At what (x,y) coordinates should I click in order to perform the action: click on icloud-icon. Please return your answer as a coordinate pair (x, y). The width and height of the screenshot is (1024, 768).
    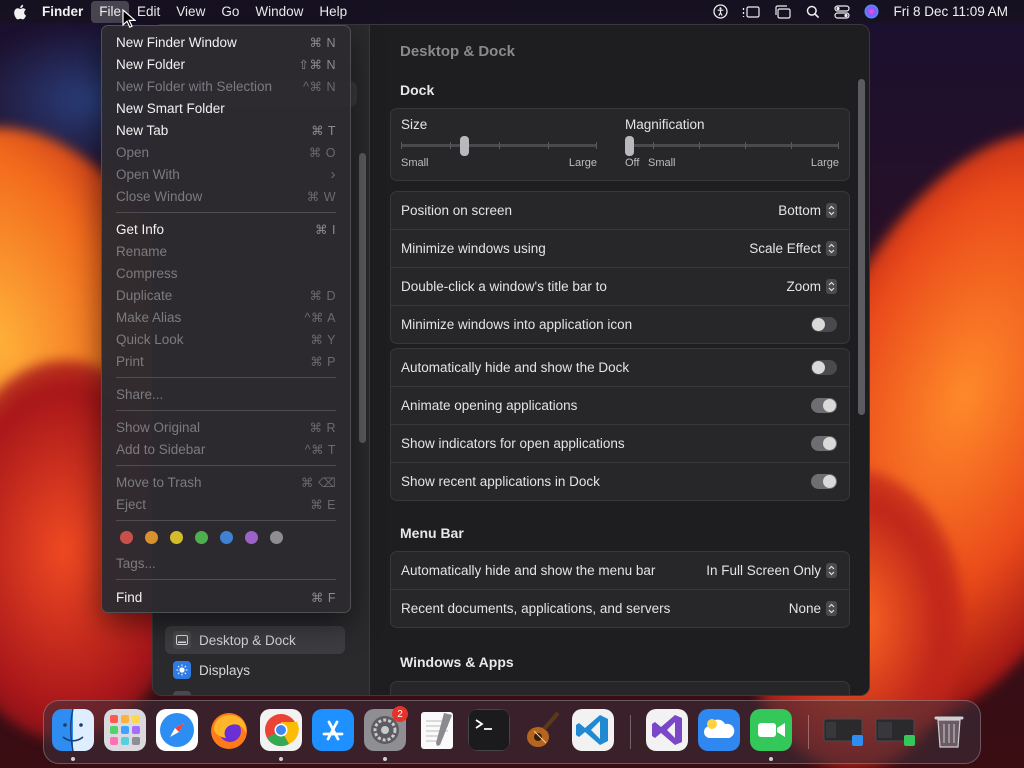
    Looking at the image, I should click on (719, 730).